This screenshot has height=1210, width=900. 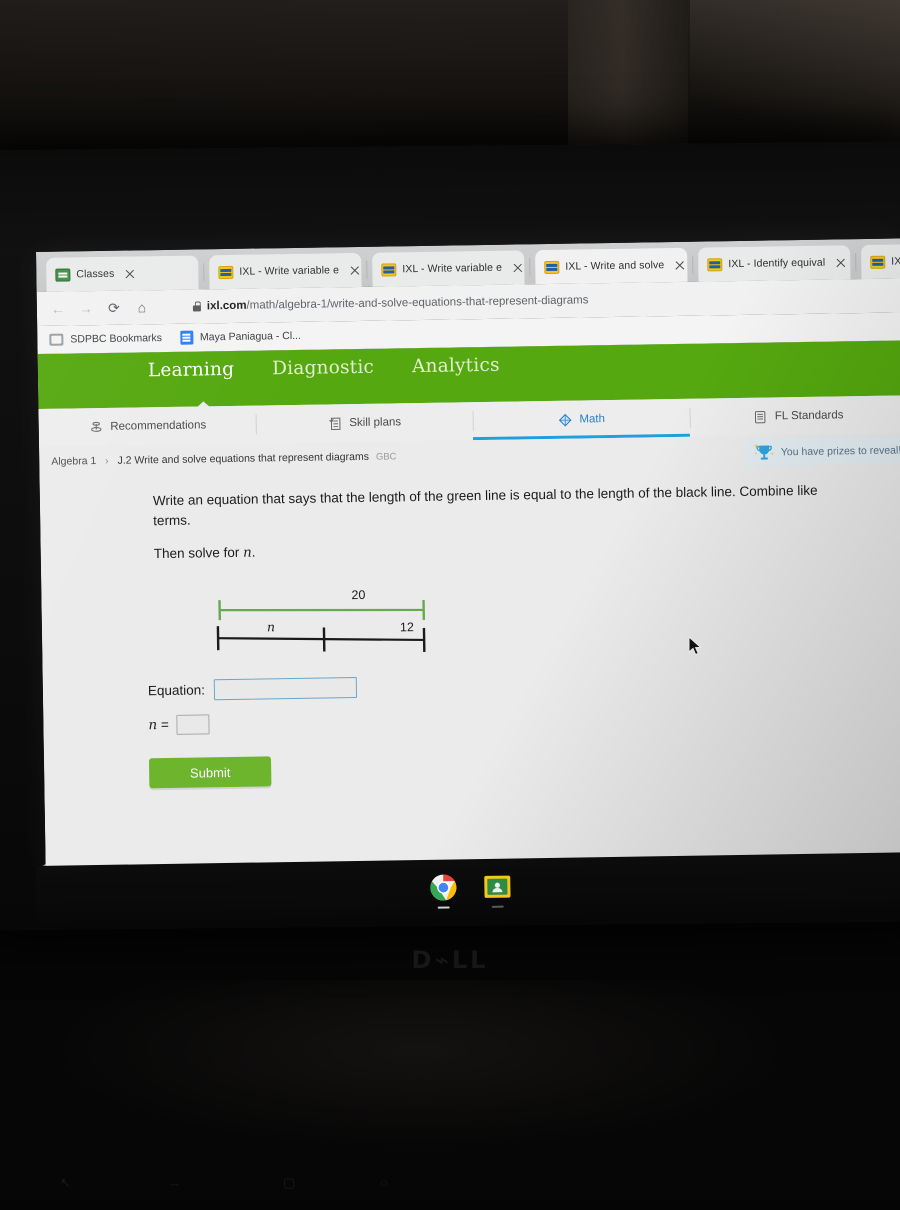 I want to click on subnav-item-fl-standards: FL Standards, so click(x=794, y=415).